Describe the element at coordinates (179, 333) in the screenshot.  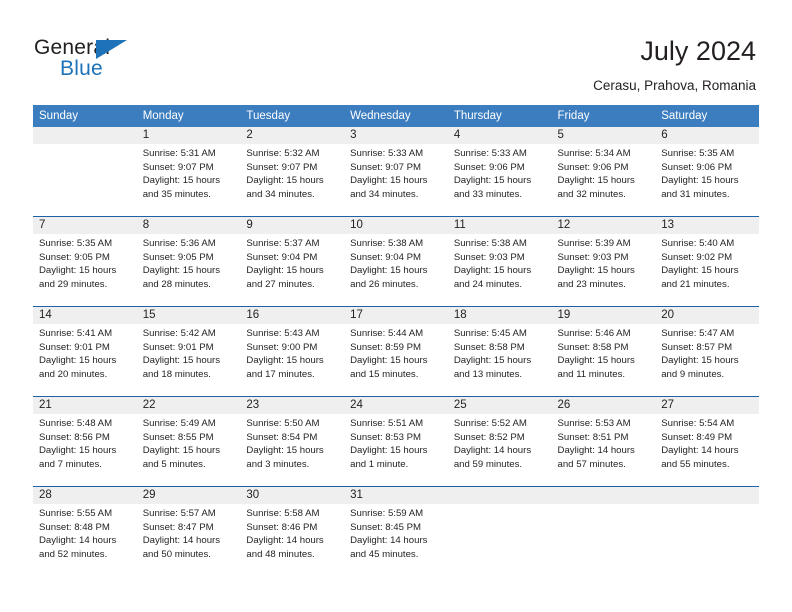
I see `day-detail-line: Sunrise: 5:42 AM` at that location.